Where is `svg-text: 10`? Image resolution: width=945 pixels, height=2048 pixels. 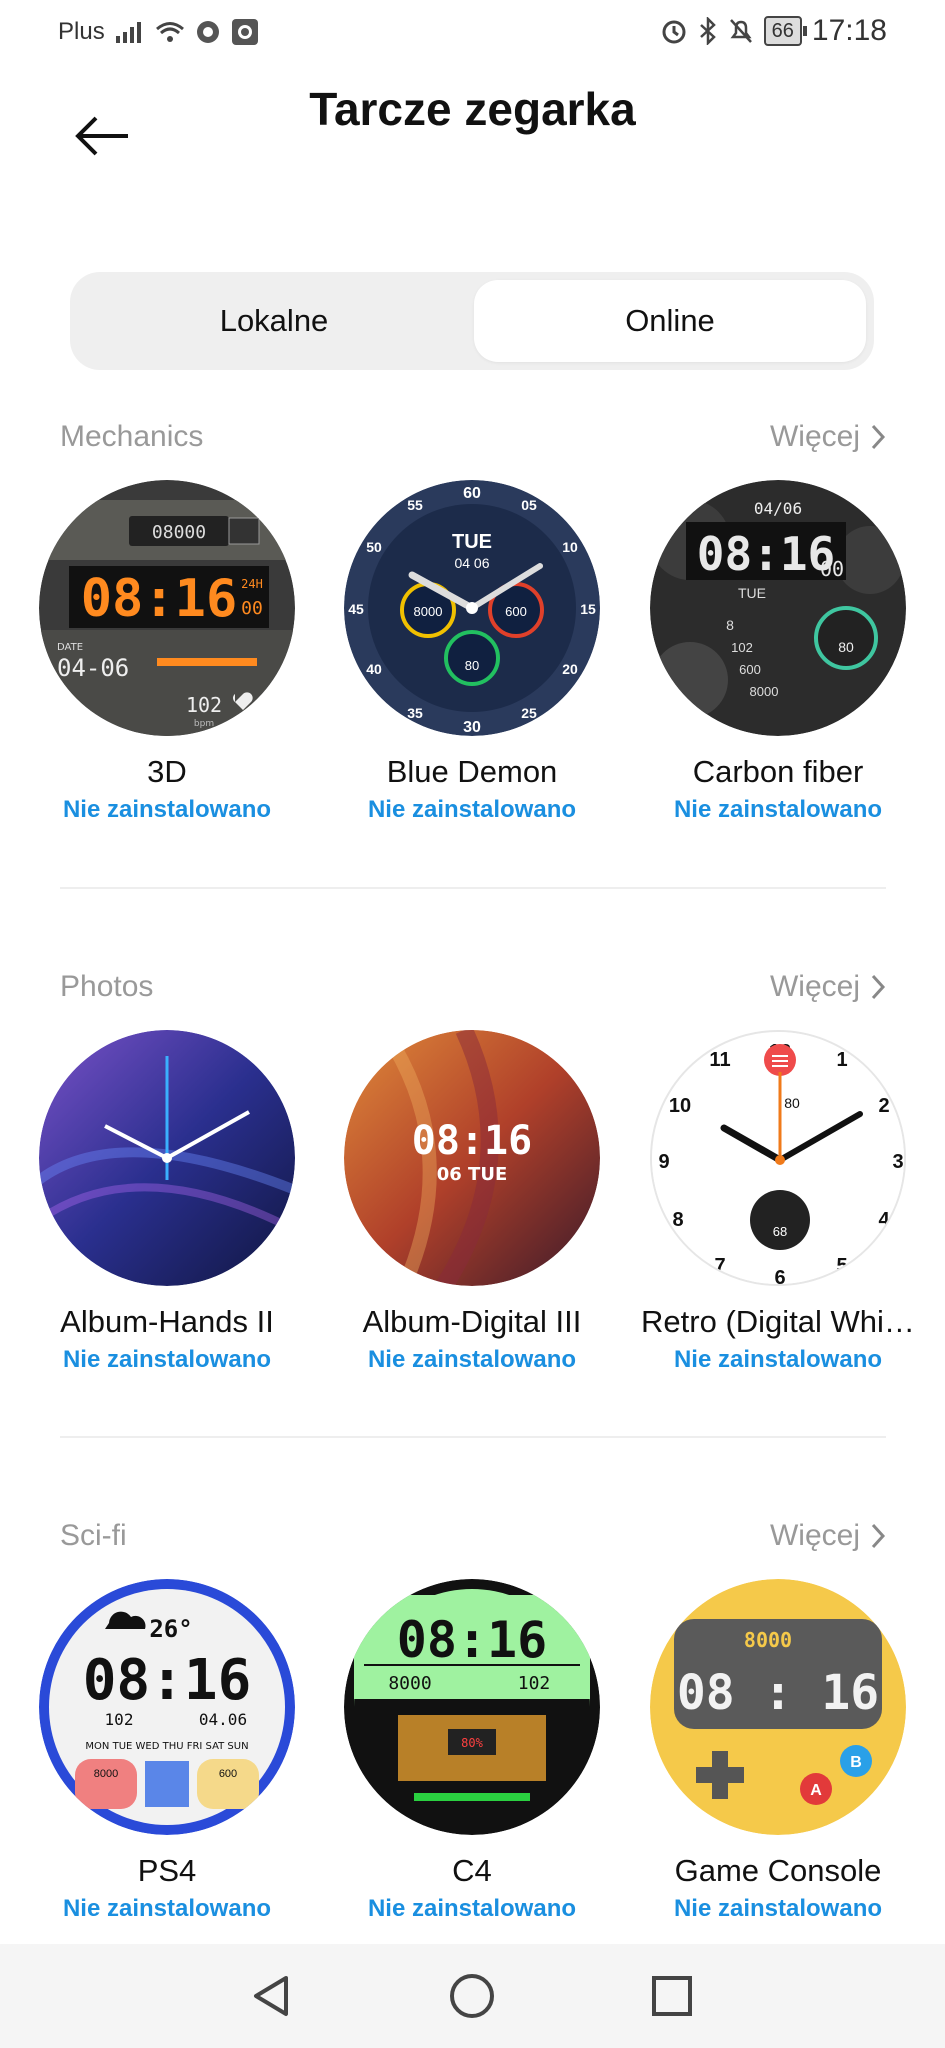 svg-text: 10 is located at coordinates (680, 1106).